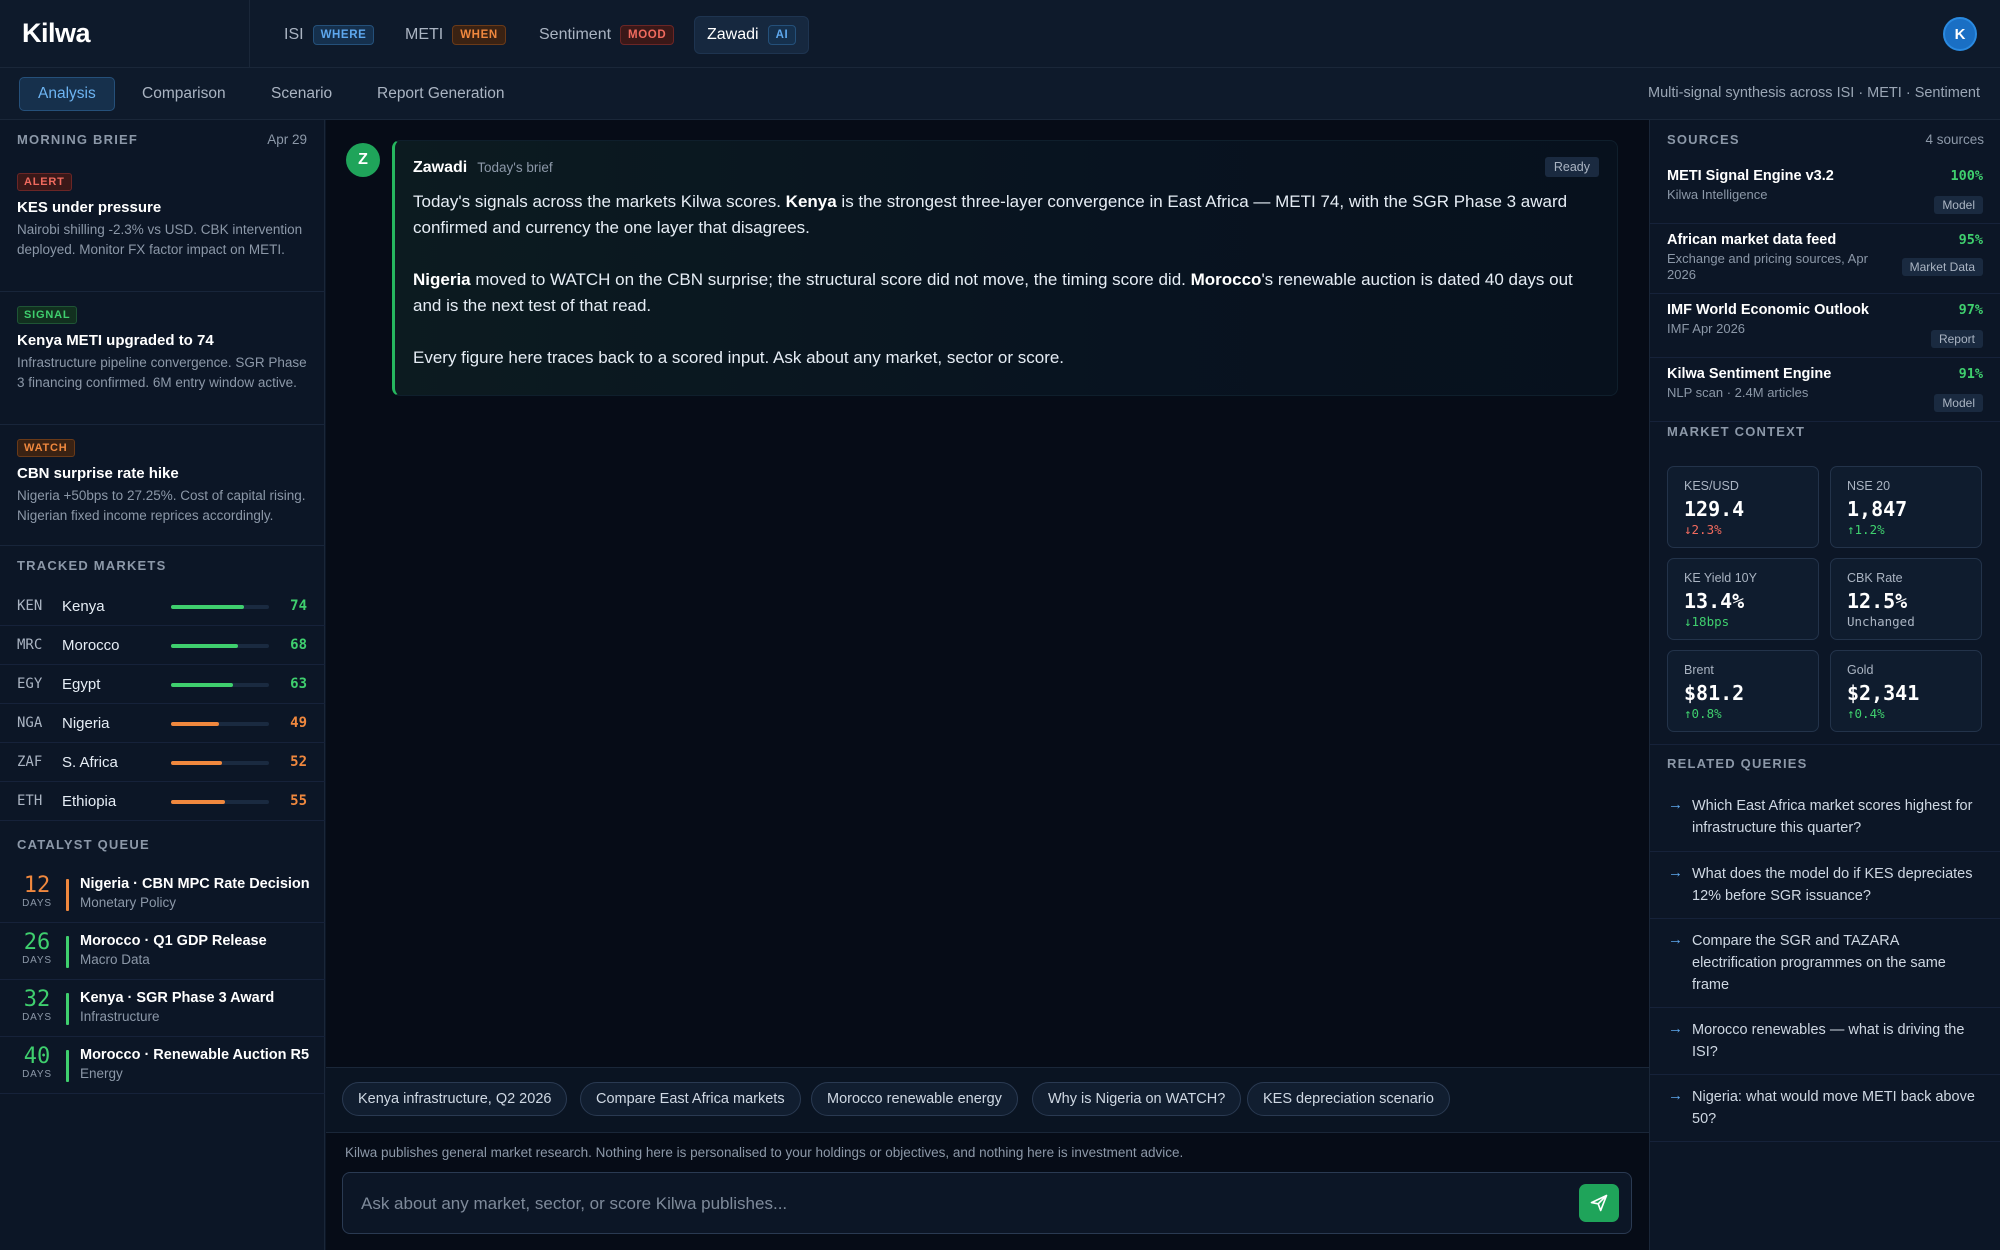  Describe the element at coordinates (1571, 167) in the screenshot. I see `status-badge: Ready` at that location.